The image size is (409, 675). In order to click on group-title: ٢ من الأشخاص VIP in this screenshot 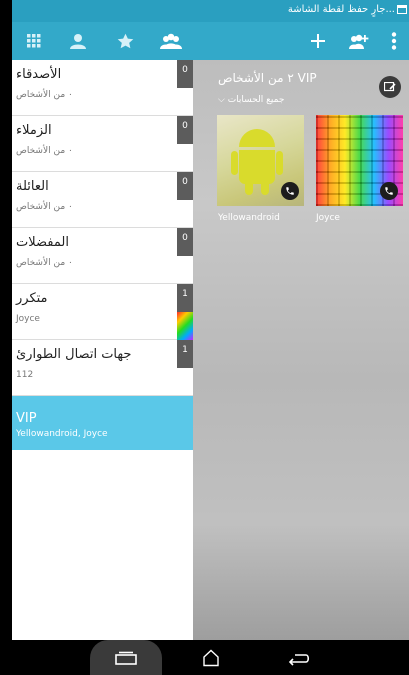, I will do `click(267, 78)`.